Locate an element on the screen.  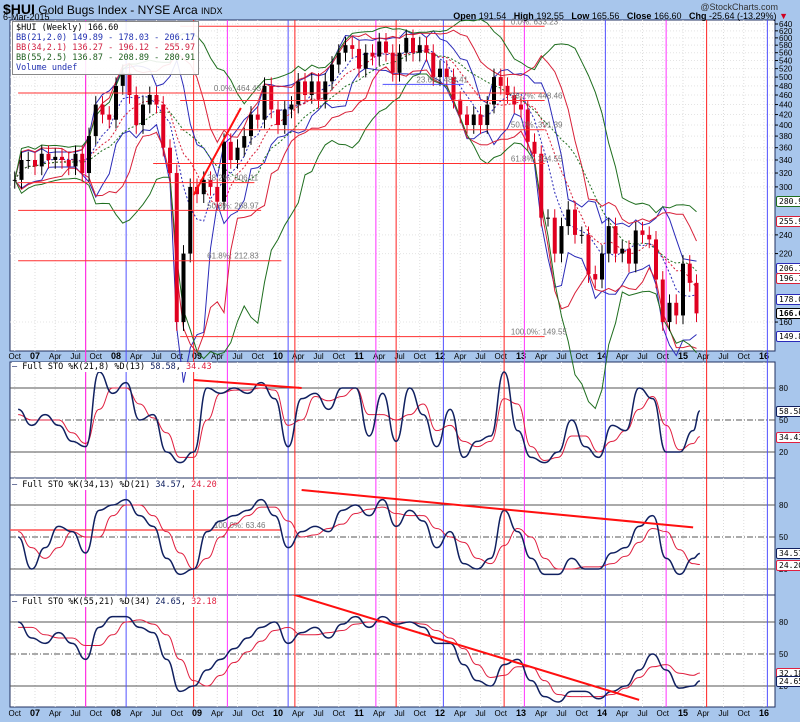
legend-price: $HUI (Weekly) 166.60 is located at coordinates (67, 28).